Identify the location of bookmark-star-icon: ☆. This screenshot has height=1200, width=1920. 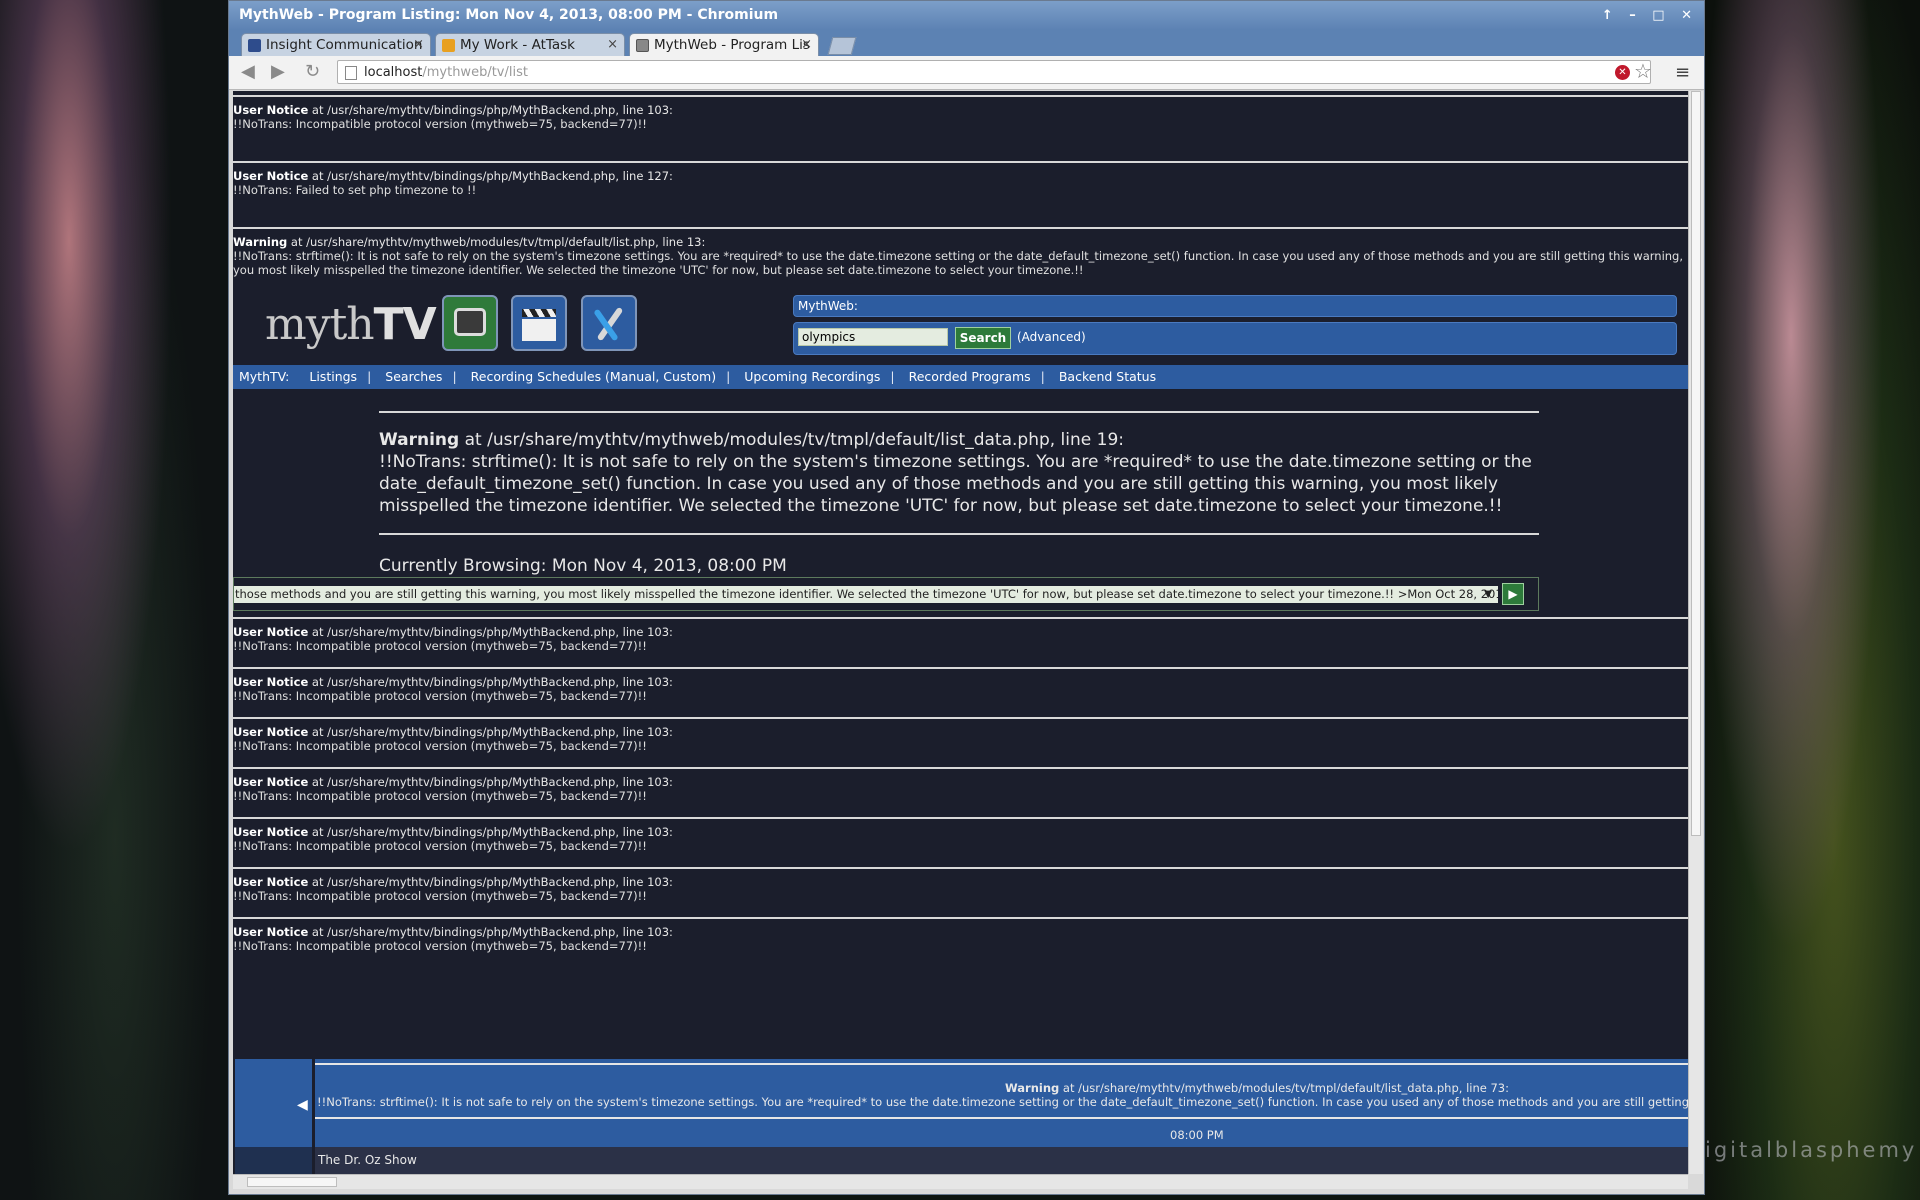
(1643, 71).